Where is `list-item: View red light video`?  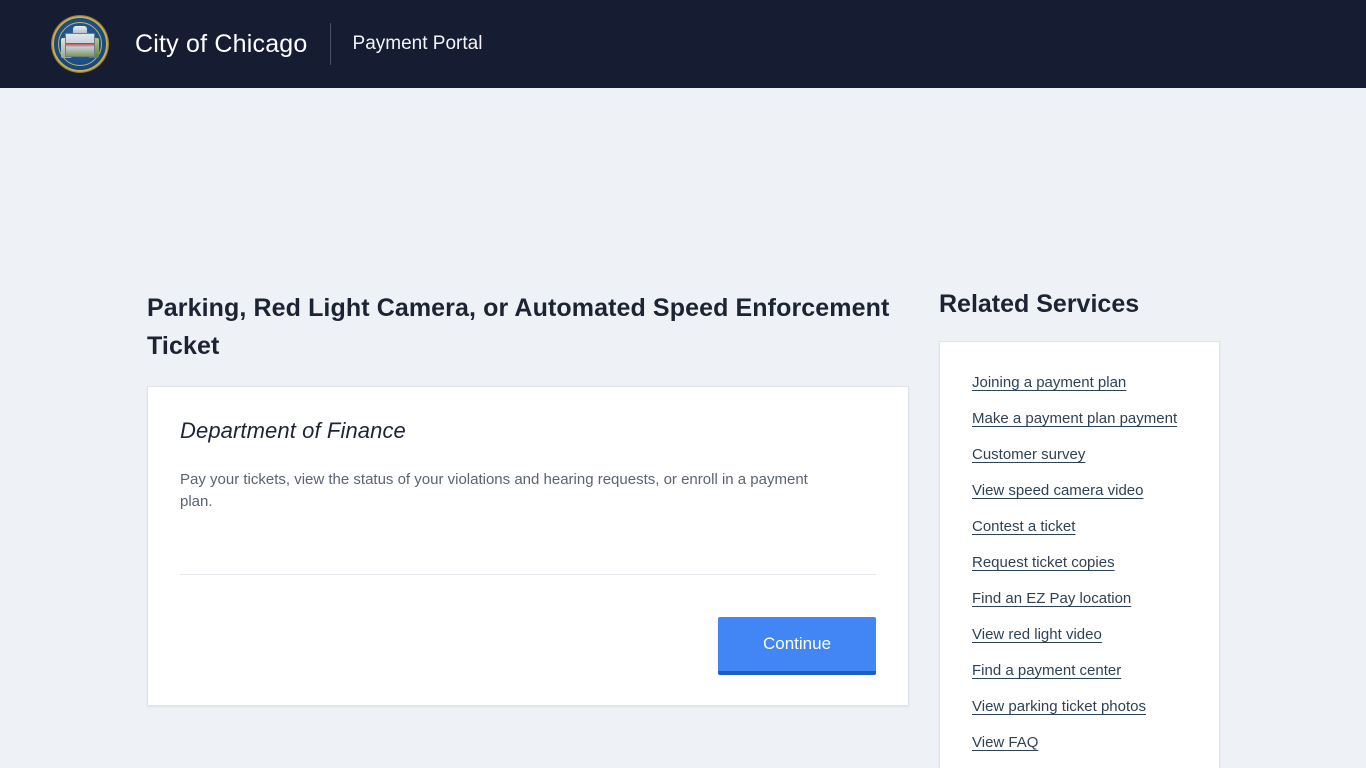 list-item: View red light video is located at coordinates (1083, 635).